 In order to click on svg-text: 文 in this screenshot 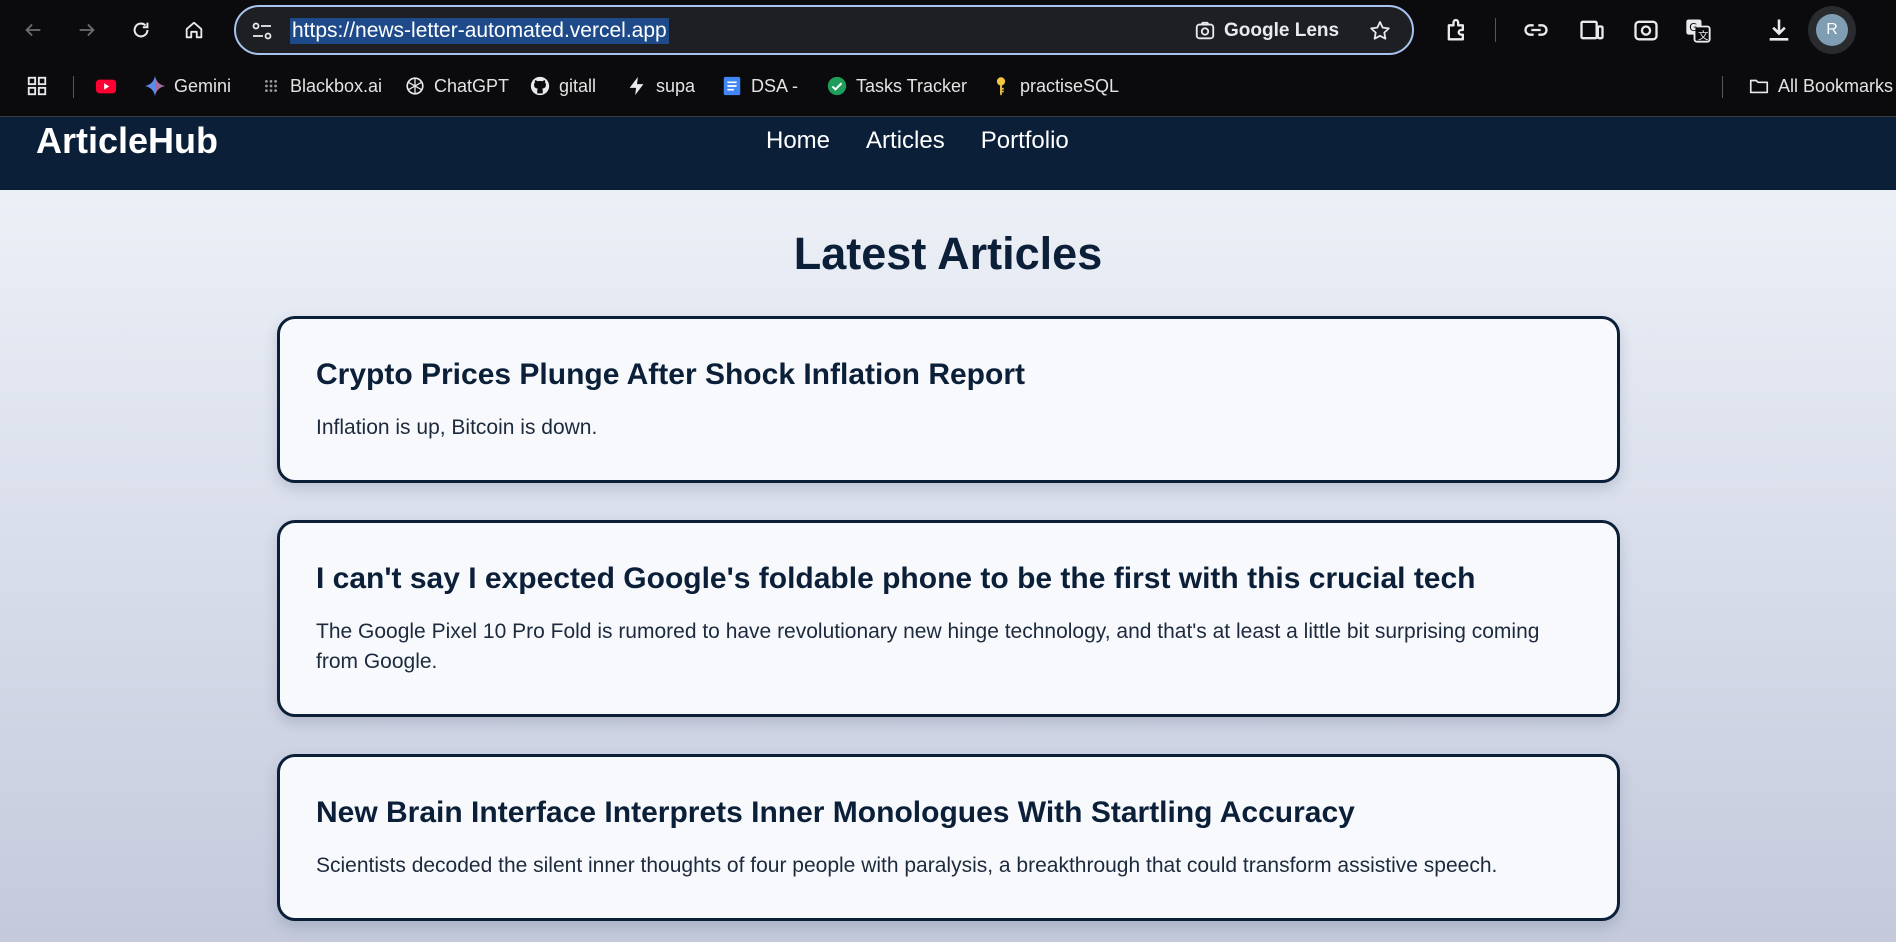, I will do `click(1703, 35)`.